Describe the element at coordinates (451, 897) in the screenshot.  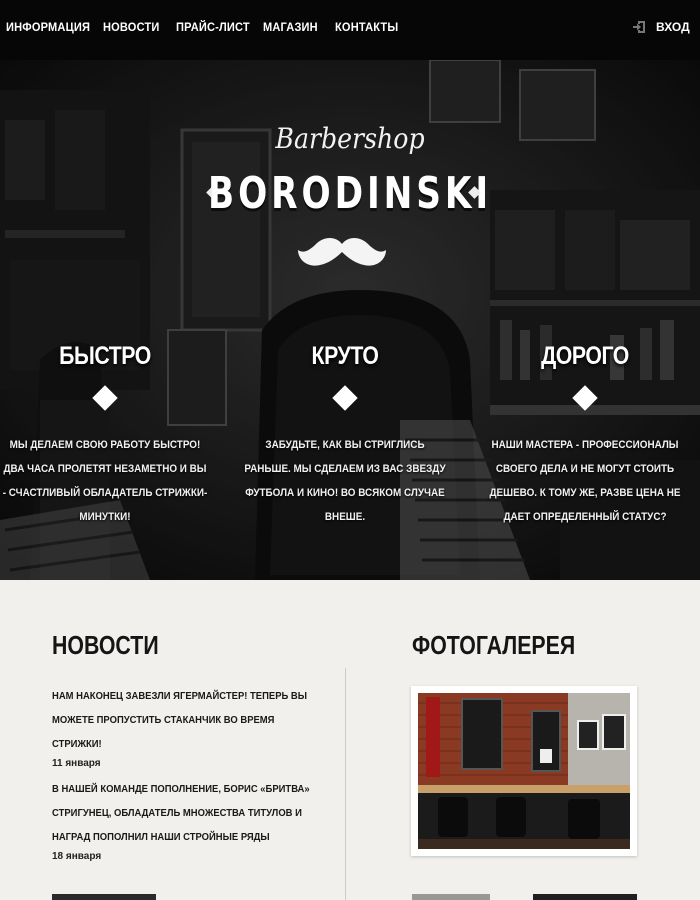
I see `gallery-prev-button` at that location.